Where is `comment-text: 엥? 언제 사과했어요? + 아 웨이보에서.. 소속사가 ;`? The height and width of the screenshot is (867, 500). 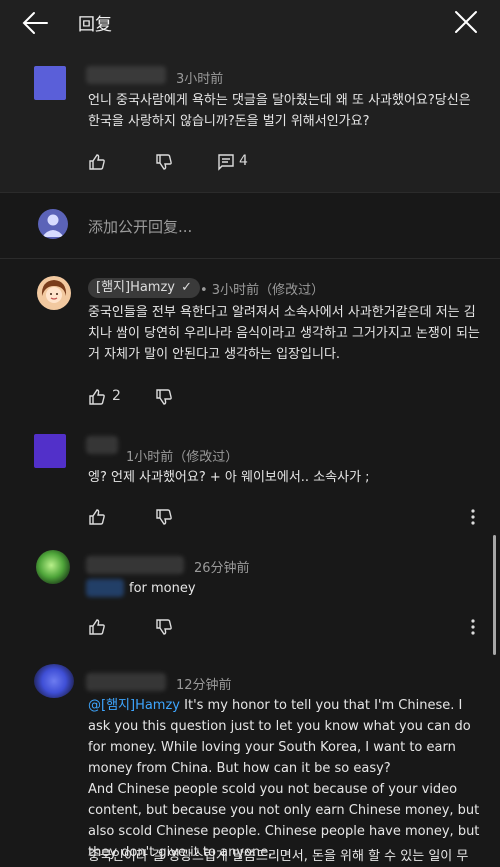 comment-text: 엥? 언제 사과했어요? + 아 웨이보에서.. 소속사가 ; is located at coordinates (229, 477).